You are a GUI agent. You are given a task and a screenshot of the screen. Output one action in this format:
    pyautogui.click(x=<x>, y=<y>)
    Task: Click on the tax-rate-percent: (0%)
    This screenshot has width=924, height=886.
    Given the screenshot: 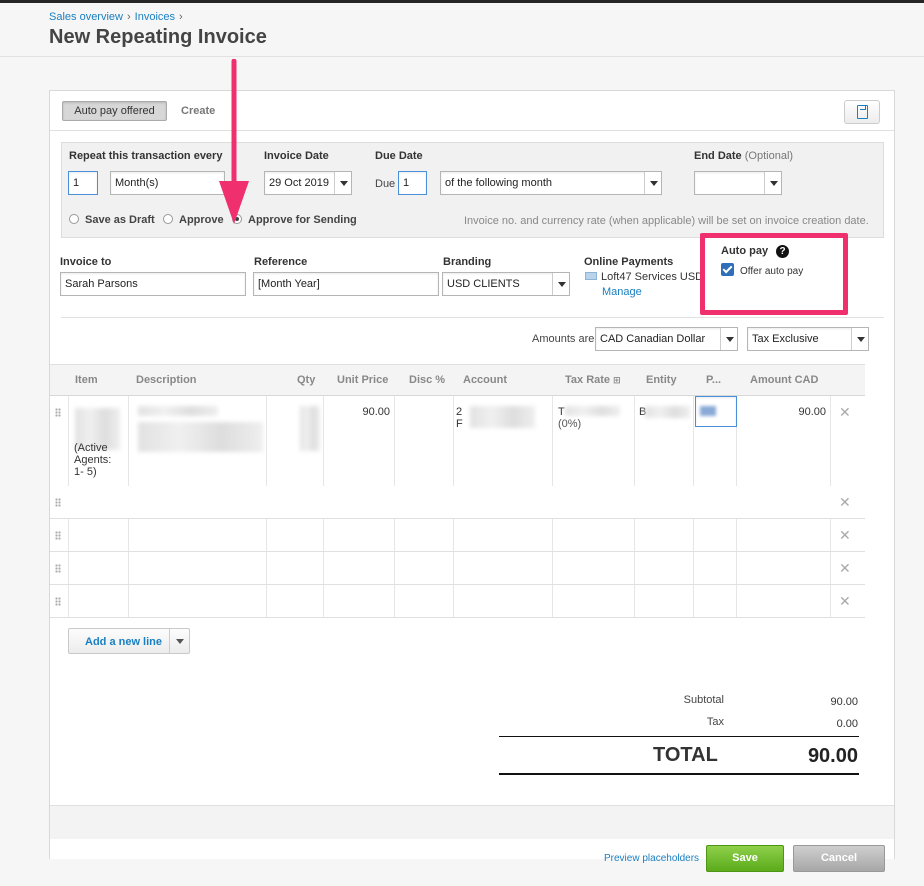 What is the action you would take?
    pyautogui.click(x=570, y=424)
    